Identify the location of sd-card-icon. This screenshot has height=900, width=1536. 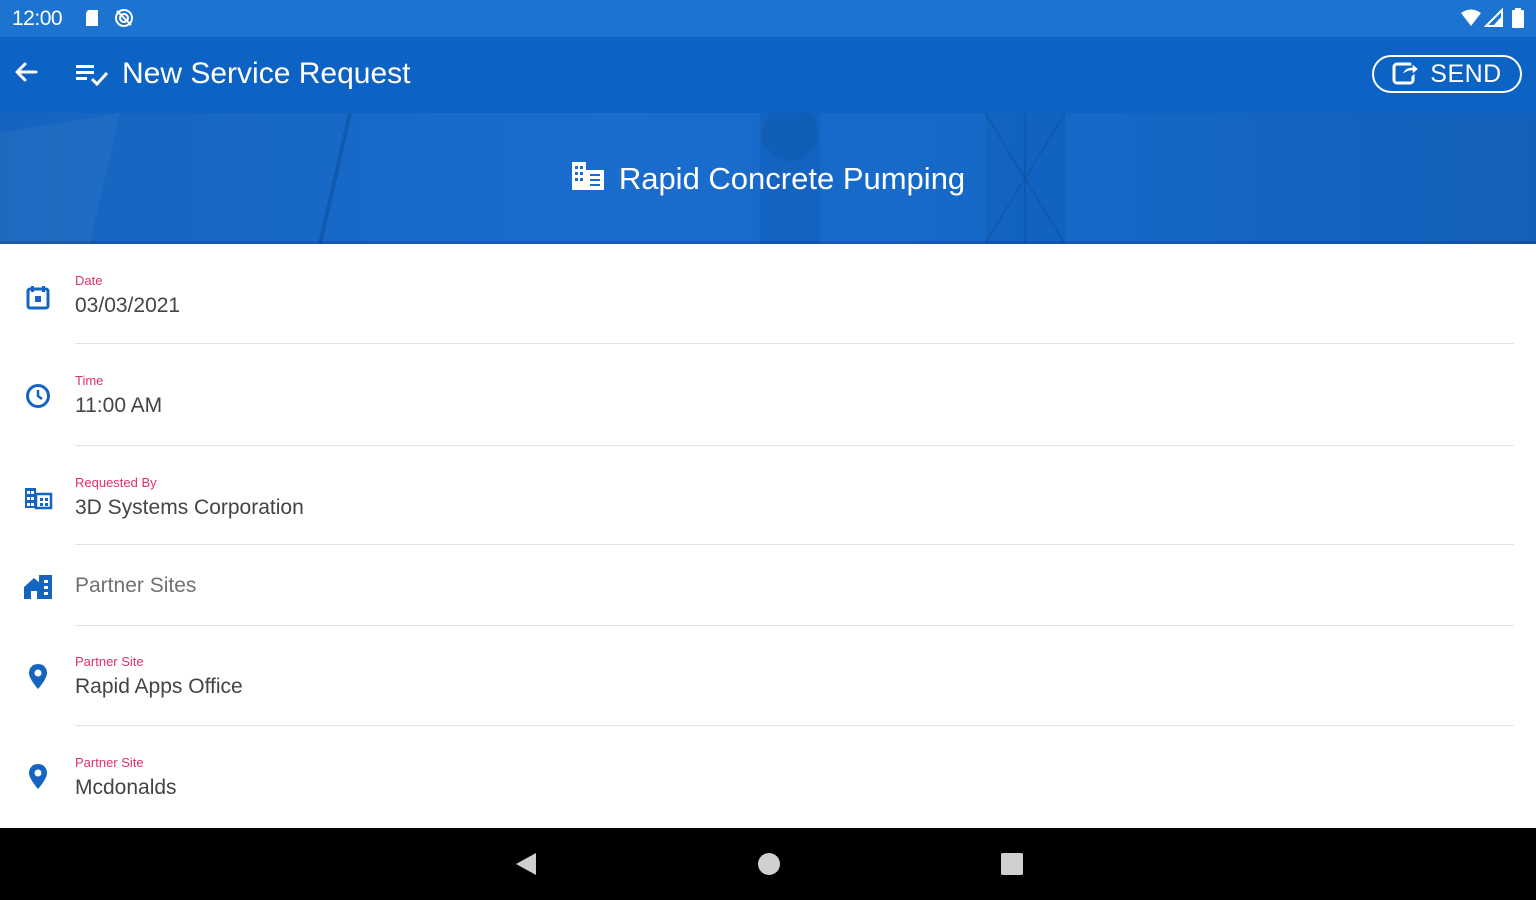
(92, 18).